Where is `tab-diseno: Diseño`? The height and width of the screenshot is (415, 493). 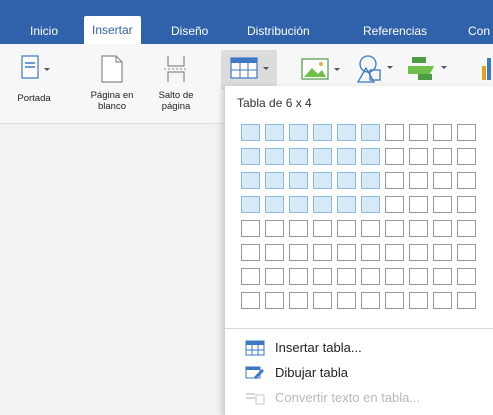
tab-diseno: Diseño is located at coordinates (189, 31).